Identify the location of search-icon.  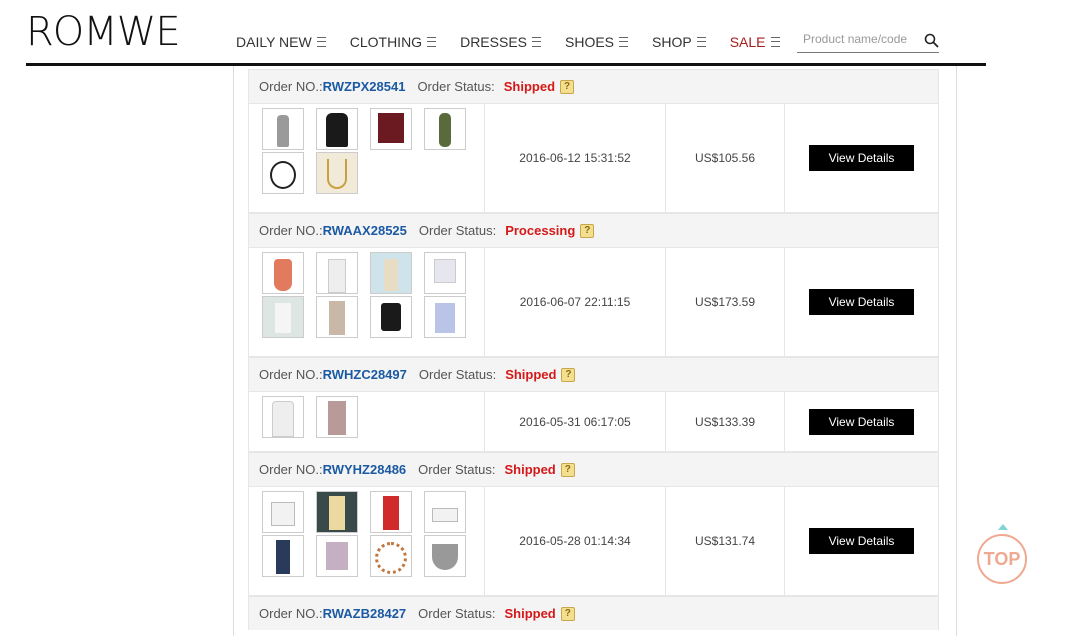
(931, 40).